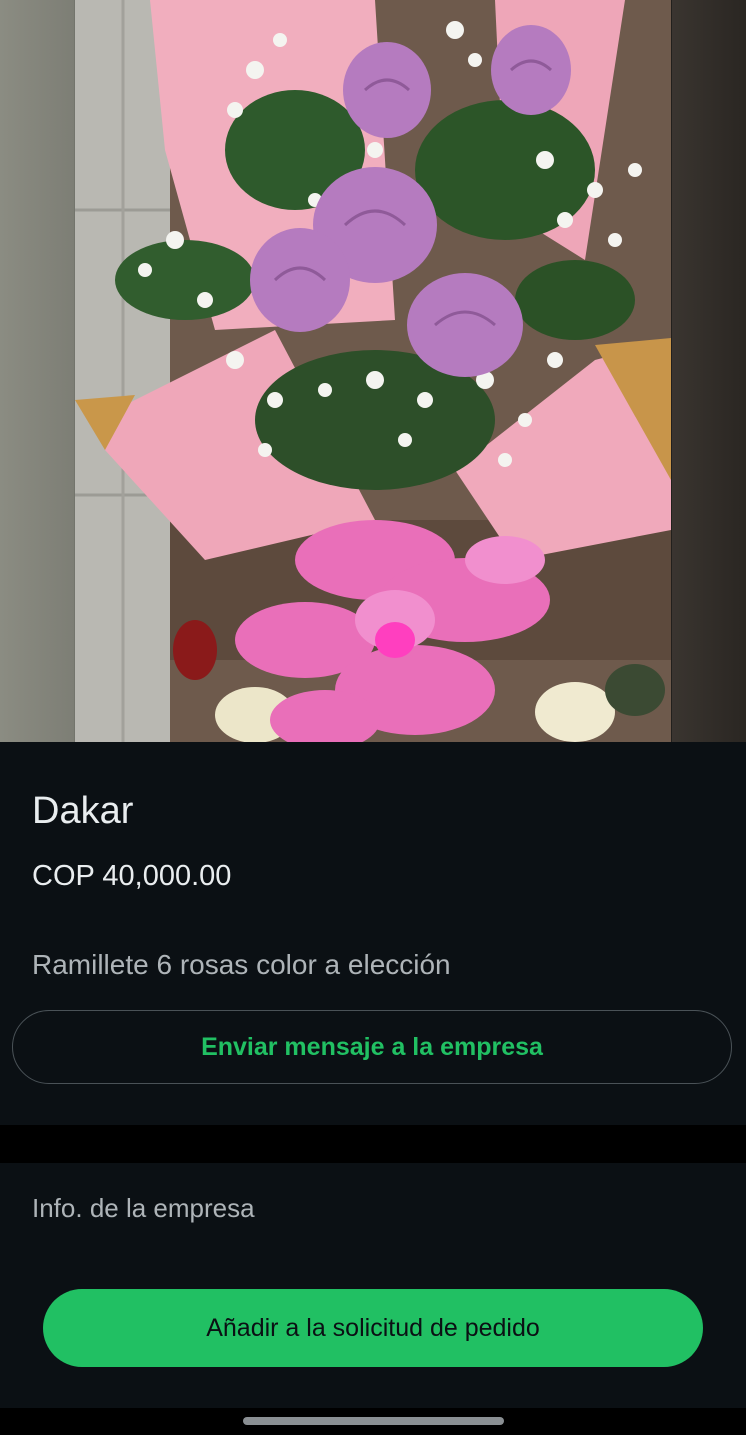  What do you see at coordinates (373, 1328) in the screenshot?
I see `add-to-order-button: Añadir a la solicitud de pedido` at bounding box center [373, 1328].